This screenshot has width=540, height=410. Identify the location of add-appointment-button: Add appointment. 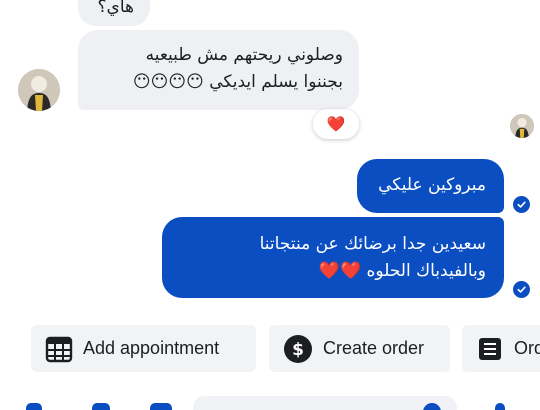
(143, 348).